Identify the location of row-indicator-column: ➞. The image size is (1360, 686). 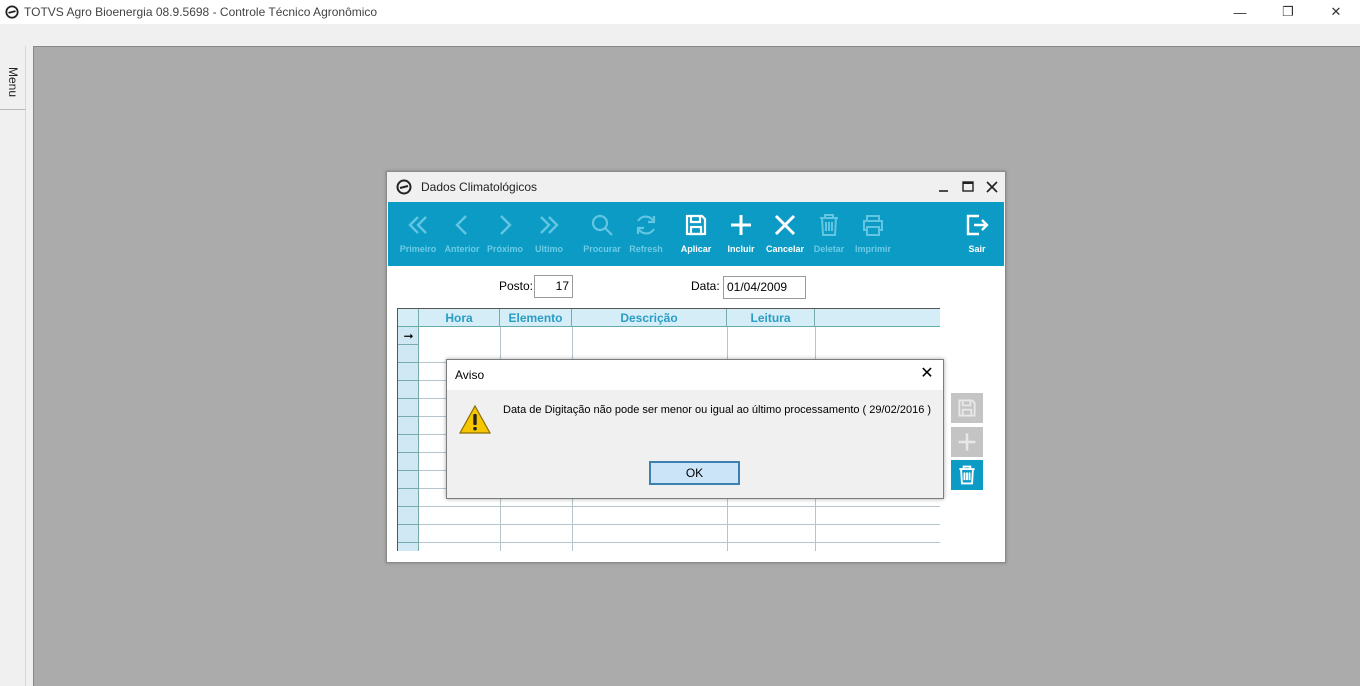
(408, 439).